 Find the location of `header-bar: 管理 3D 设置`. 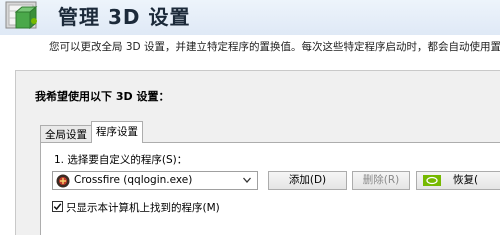

header-bar: 管理 3D 设置 is located at coordinates (250, 17).